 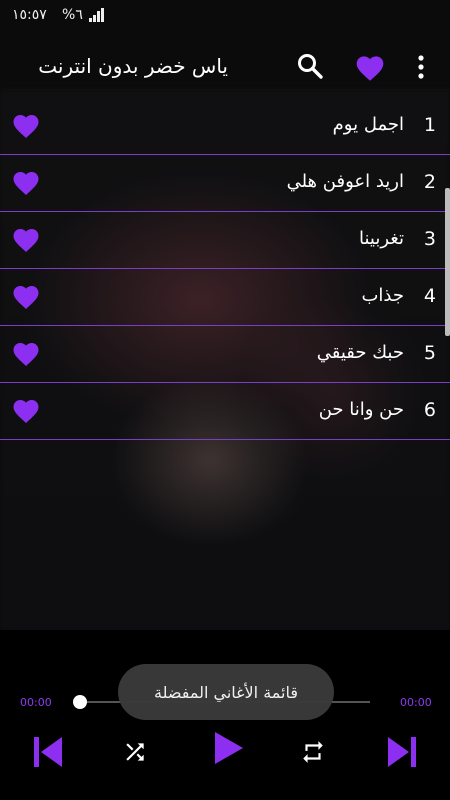 What do you see at coordinates (135, 752) in the screenshot?
I see `shuffle-icon` at bounding box center [135, 752].